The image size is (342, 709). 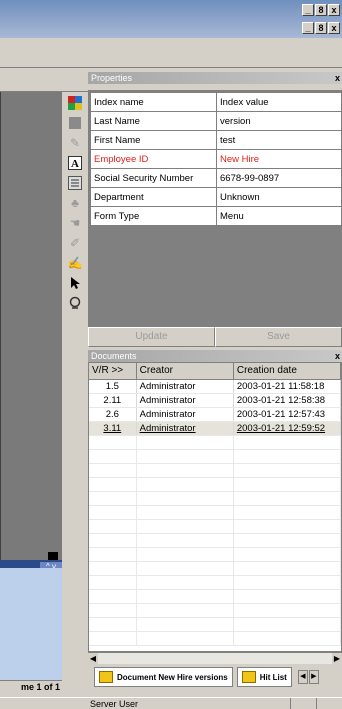 I want to click on scroll-right-icon: ▶, so click(x=337, y=658).